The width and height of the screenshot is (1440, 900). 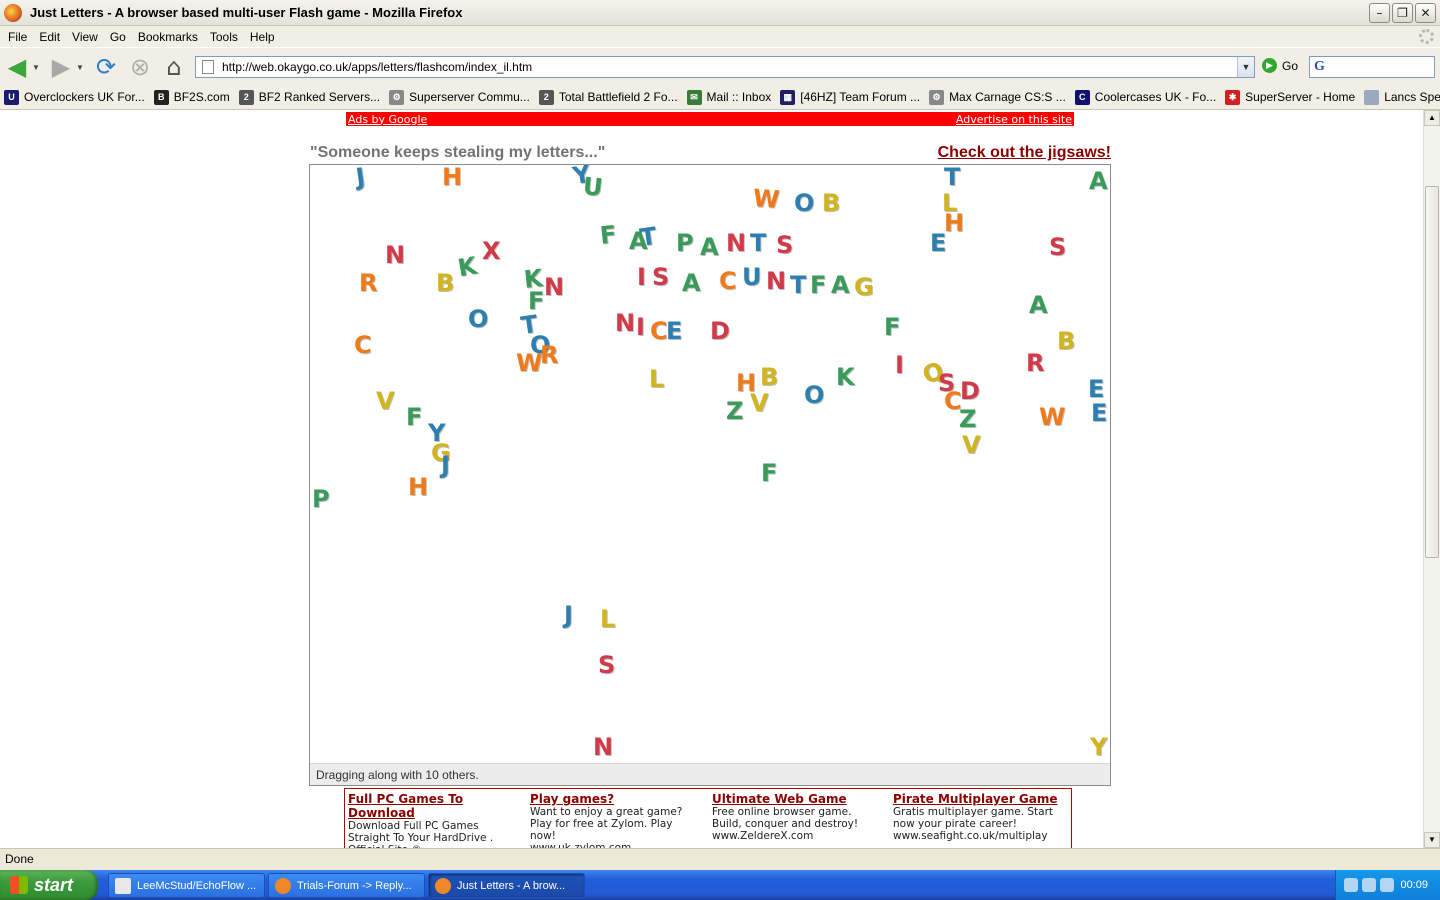 I want to click on scroll-down-icon: ▼, so click(x=1432, y=840).